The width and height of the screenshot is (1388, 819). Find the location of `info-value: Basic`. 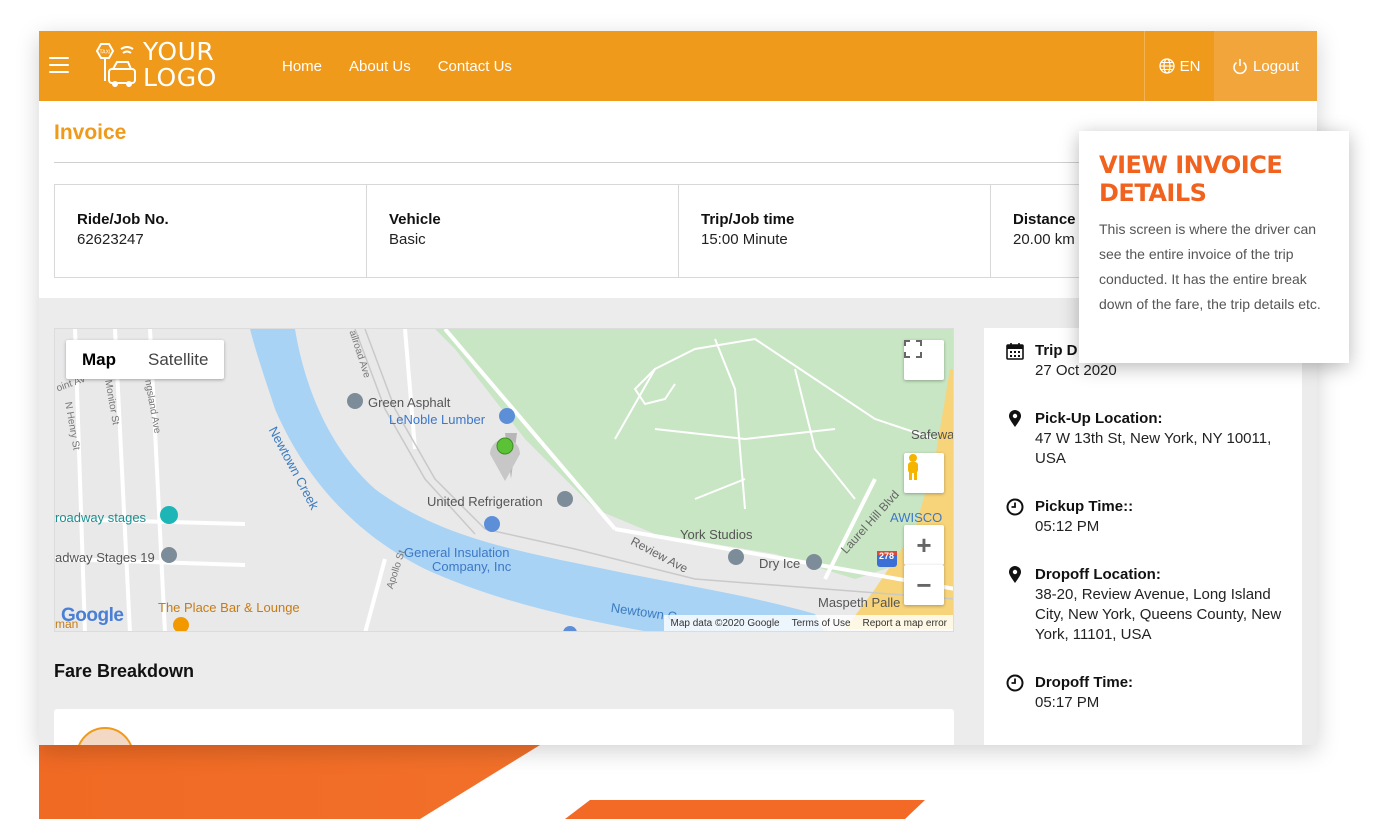

info-value: Basic is located at coordinates (407, 239).